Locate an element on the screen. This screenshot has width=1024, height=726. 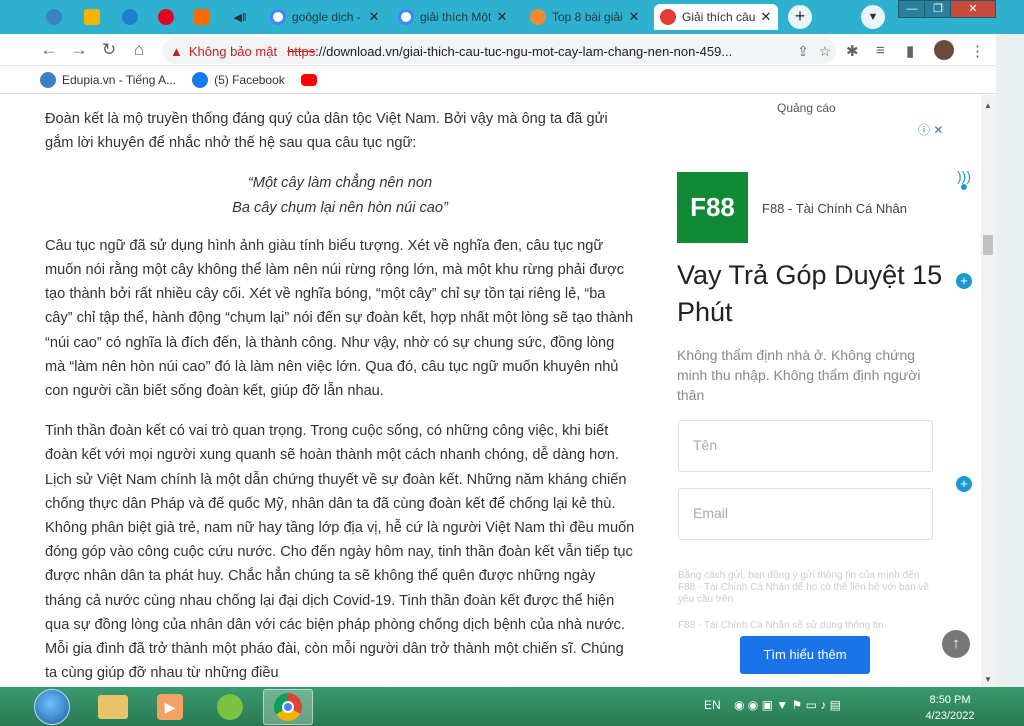
bookmarks-bar: Edupia.vn - Tiếng A... (5) Facebook is located at coordinates (512, 80).